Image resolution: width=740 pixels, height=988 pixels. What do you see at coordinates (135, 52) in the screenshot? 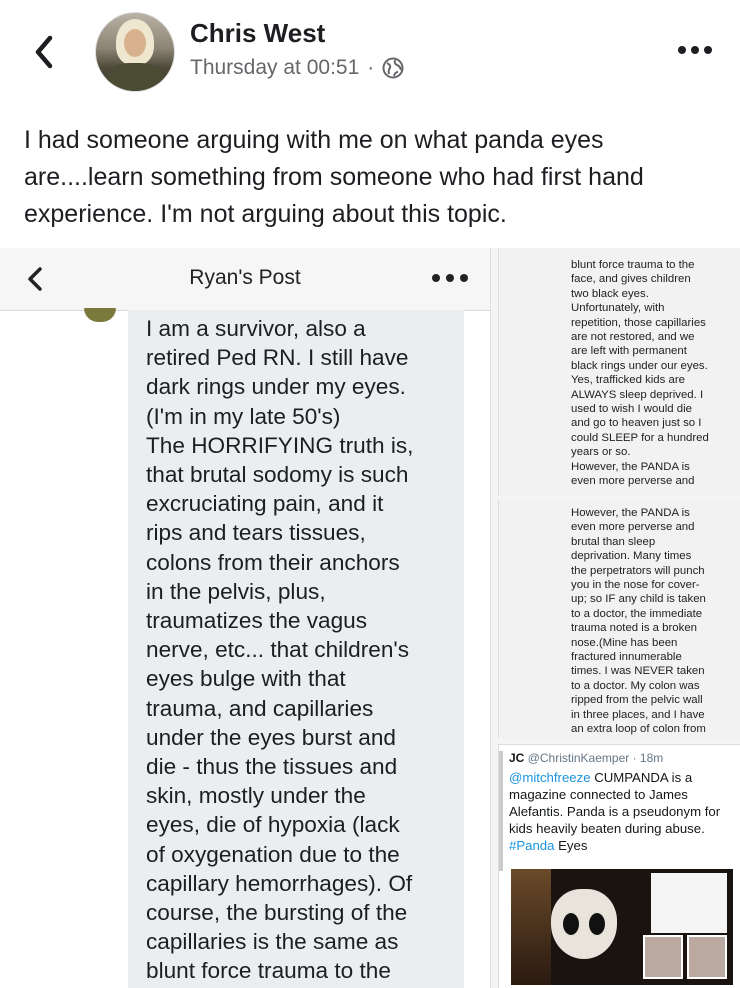
I see `avatar` at bounding box center [135, 52].